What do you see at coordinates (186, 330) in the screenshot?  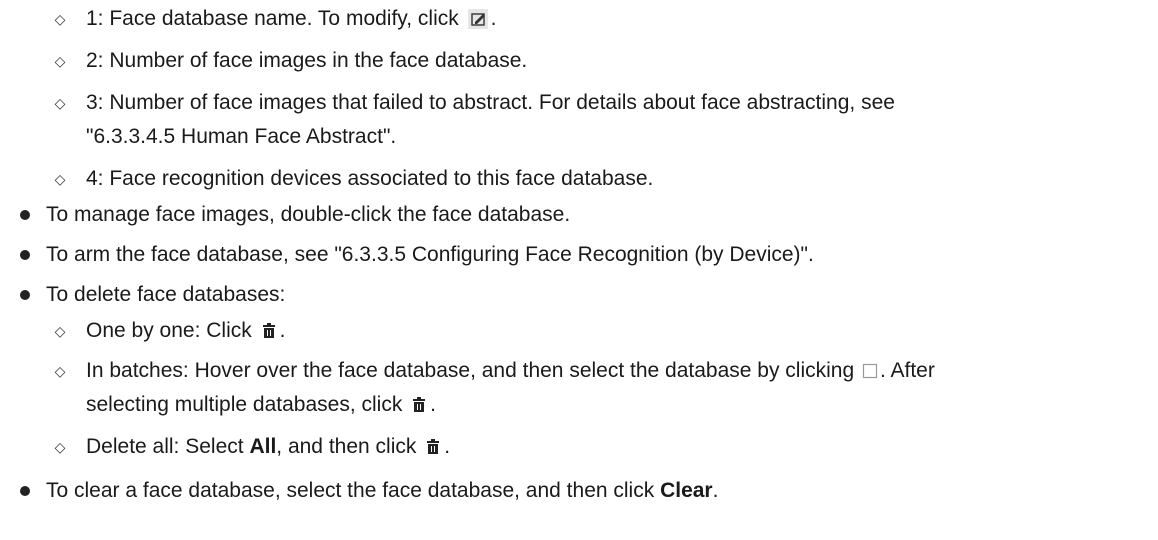 I see `list-item-delete-one: One by one: Click .` at bounding box center [186, 330].